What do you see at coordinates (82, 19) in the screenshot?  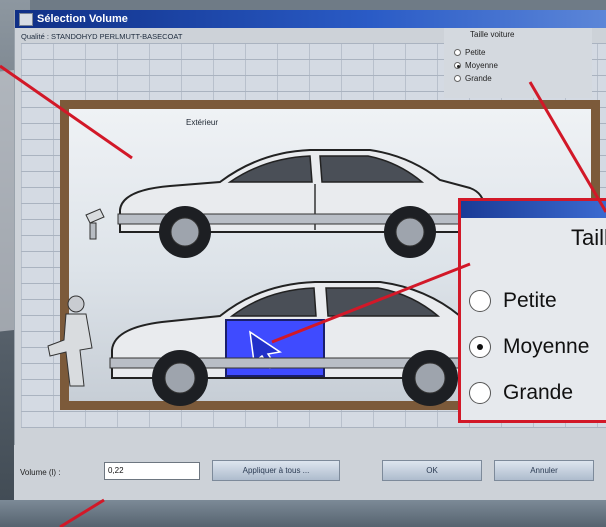 I see `window-title: Sélection Volume` at bounding box center [82, 19].